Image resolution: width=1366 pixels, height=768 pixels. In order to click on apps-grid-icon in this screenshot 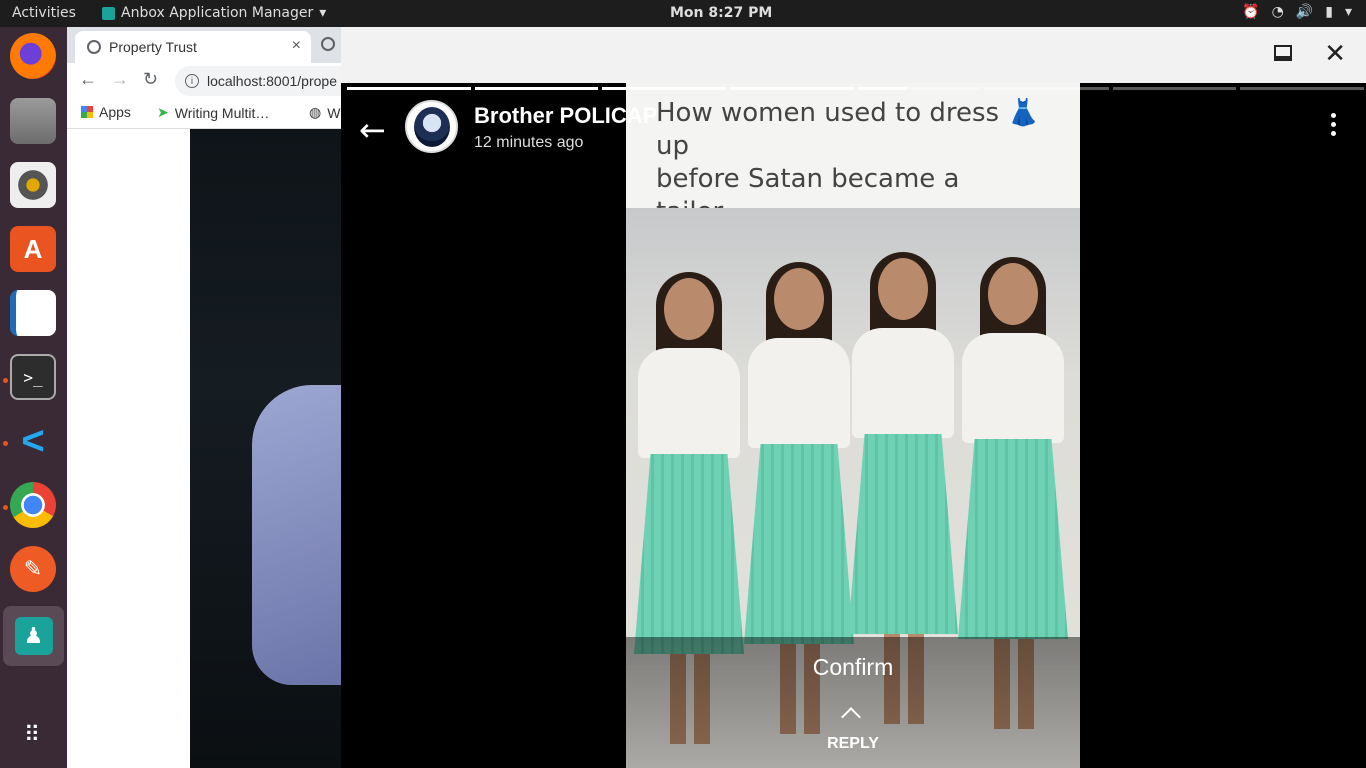, I will do `click(87, 112)`.